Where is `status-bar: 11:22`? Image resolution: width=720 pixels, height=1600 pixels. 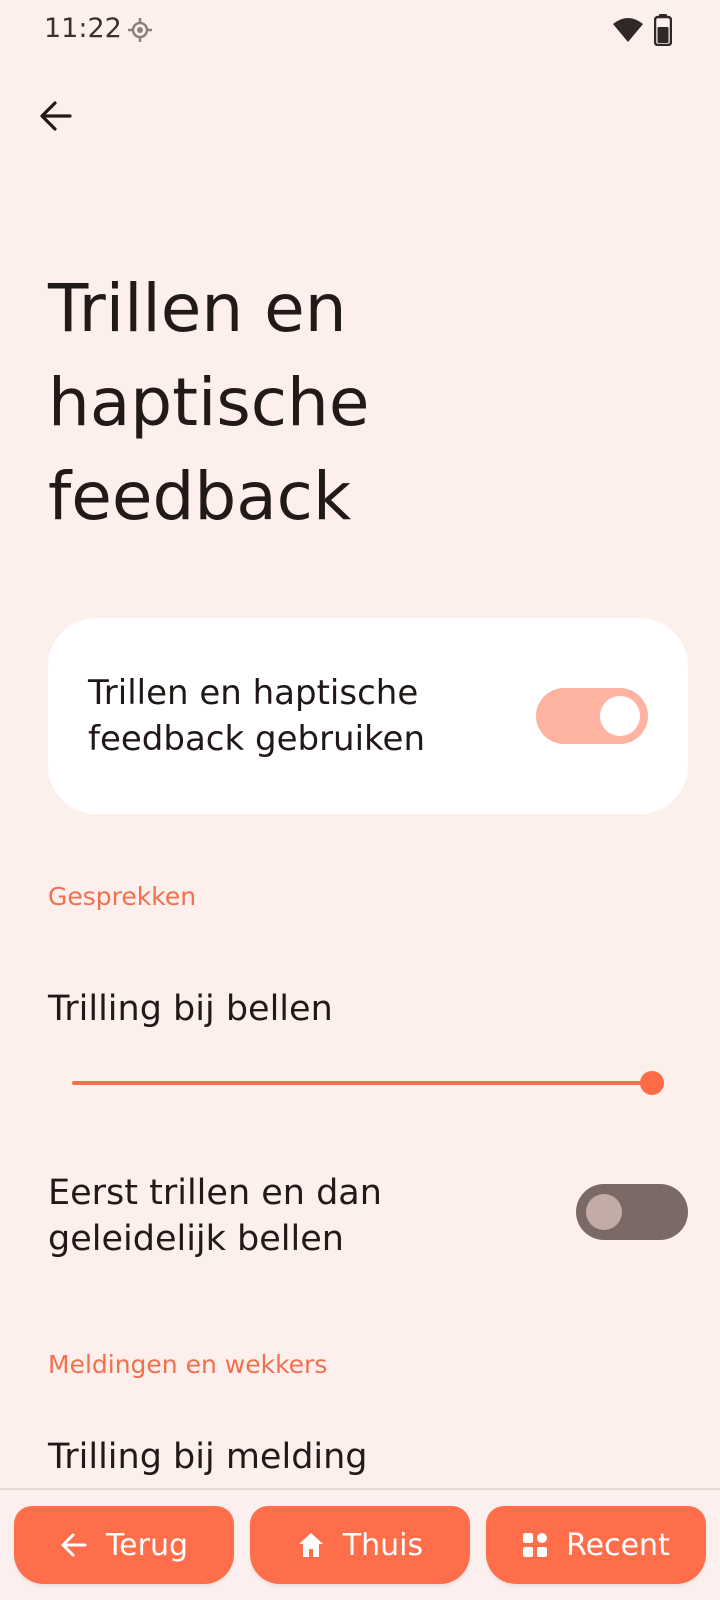 status-bar: 11:22 is located at coordinates (360, 32).